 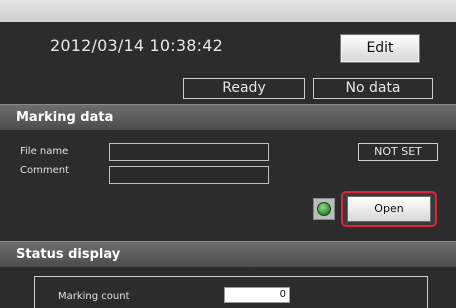 I want to click on not-set-badge: NOT SET, so click(x=398, y=152).